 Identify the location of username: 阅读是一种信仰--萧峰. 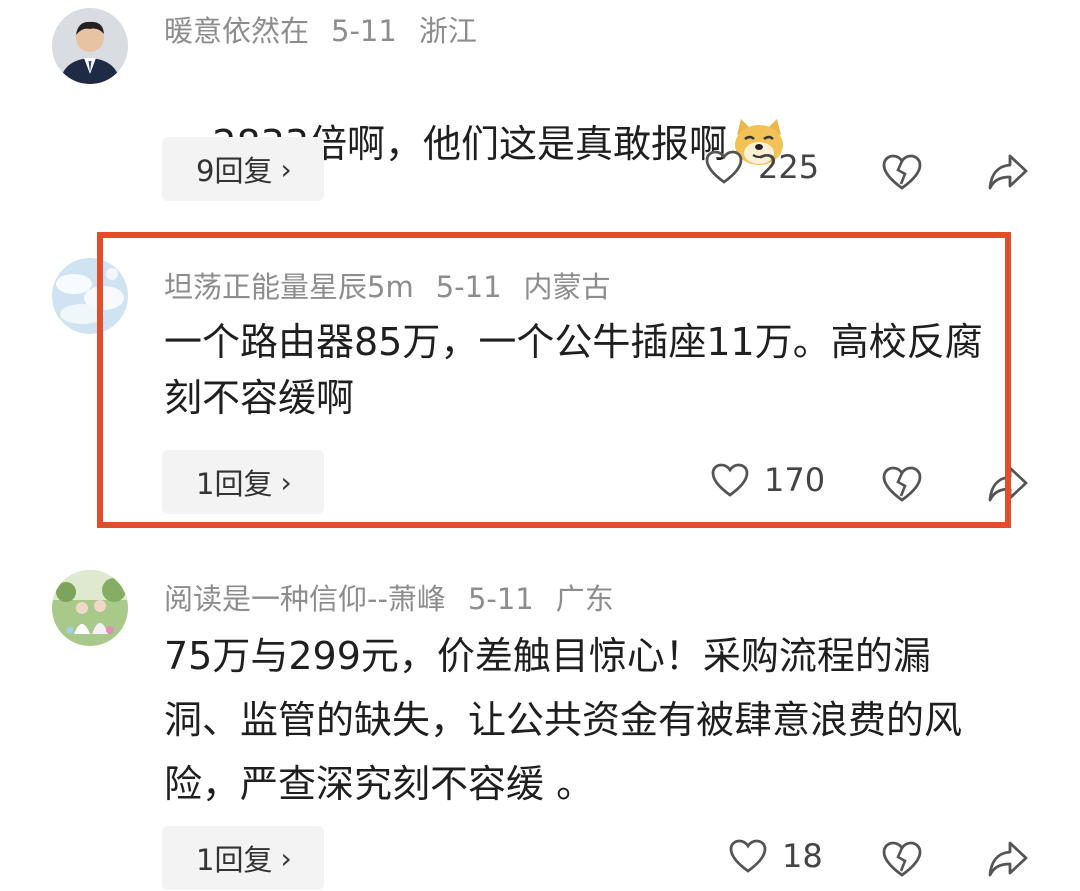
(305, 599).